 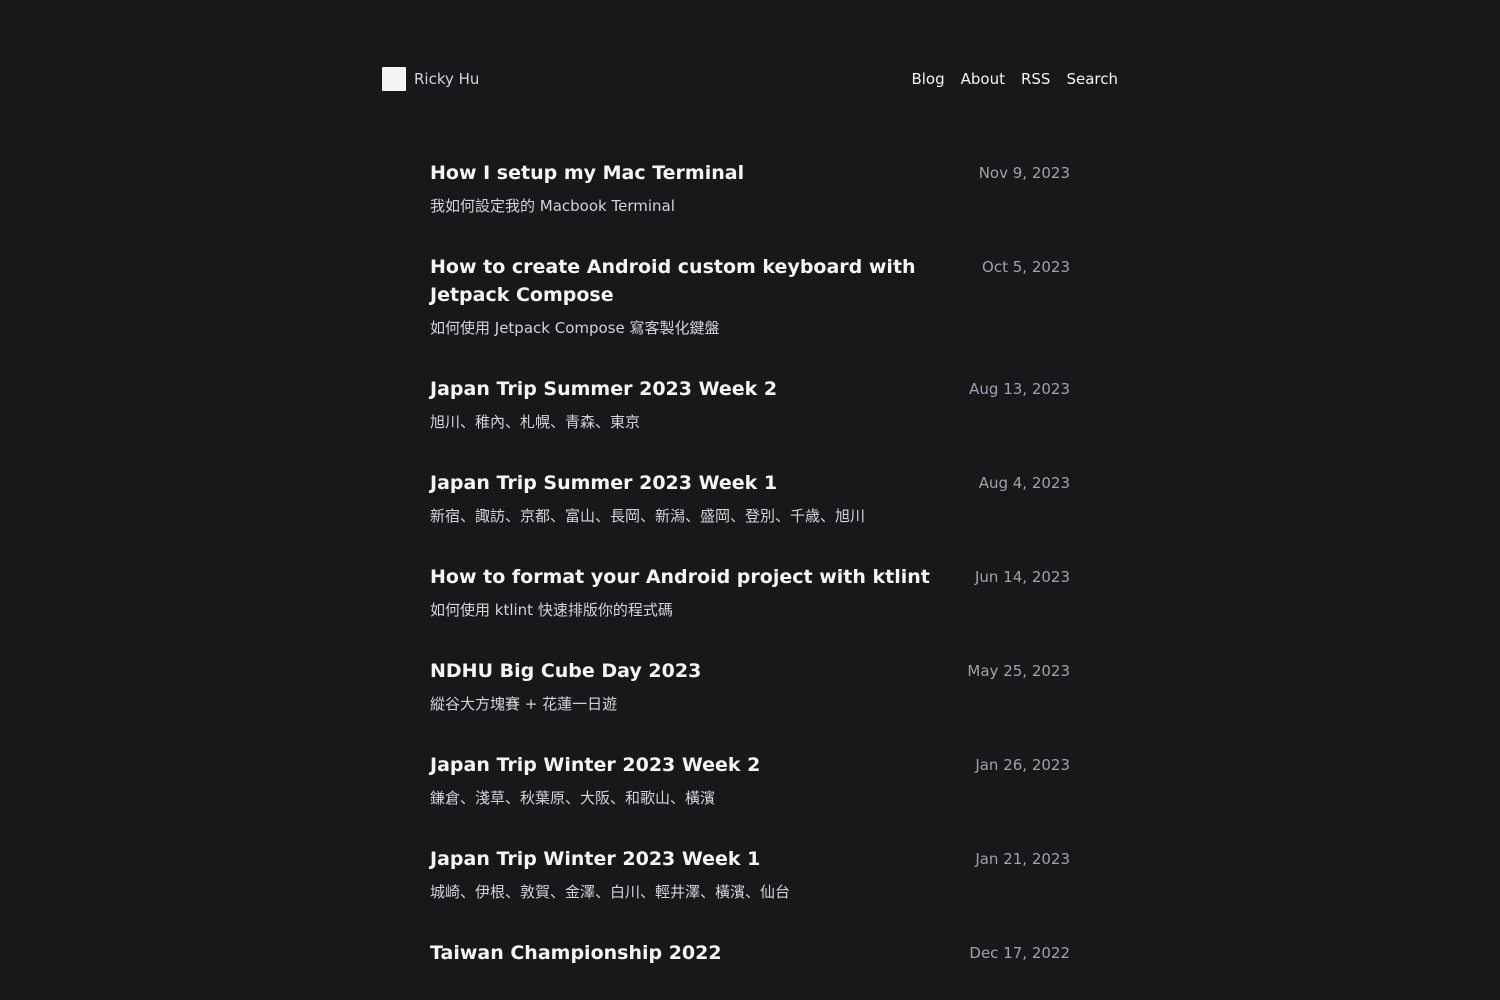 What do you see at coordinates (1035, 79) in the screenshot?
I see `nav-rss-link: RSS` at bounding box center [1035, 79].